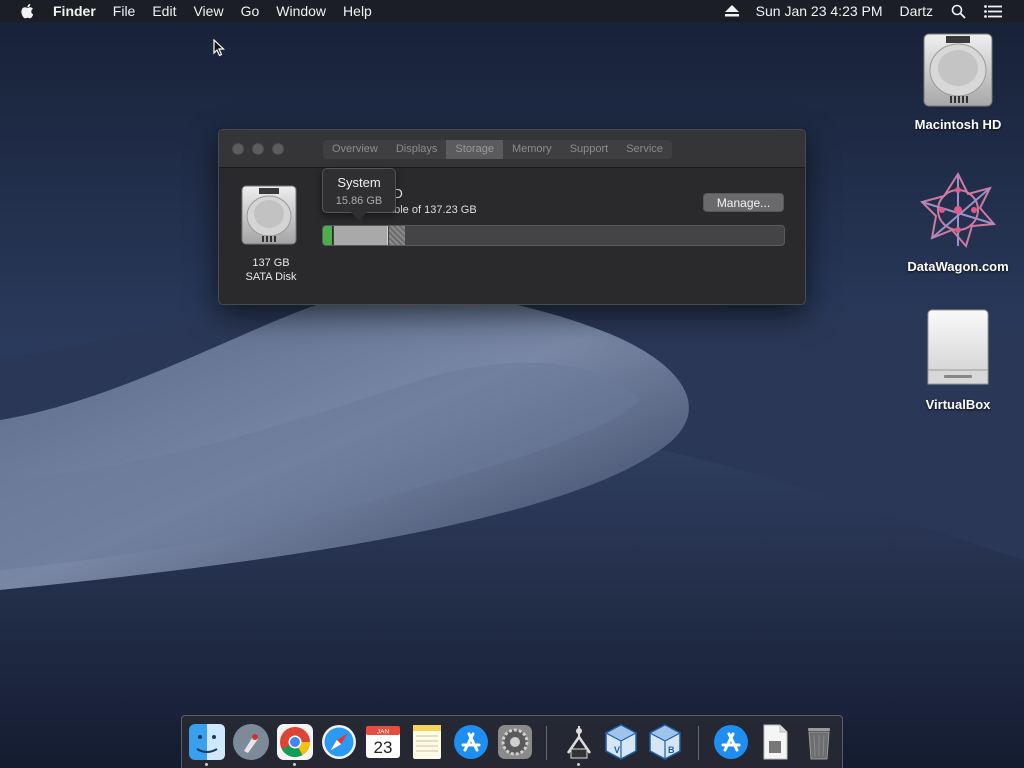  What do you see at coordinates (731, 11) in the screenshot?
I see `eject-icon` at bounding box center [731, 11].